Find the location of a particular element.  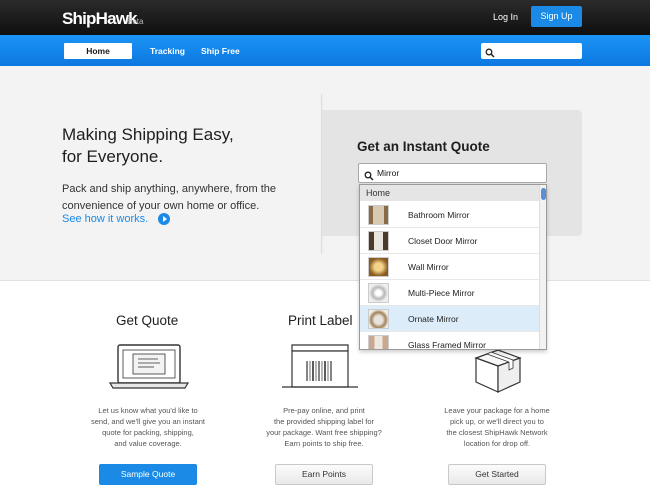

scrollbar-thumb is located at coordinates (543, 194).